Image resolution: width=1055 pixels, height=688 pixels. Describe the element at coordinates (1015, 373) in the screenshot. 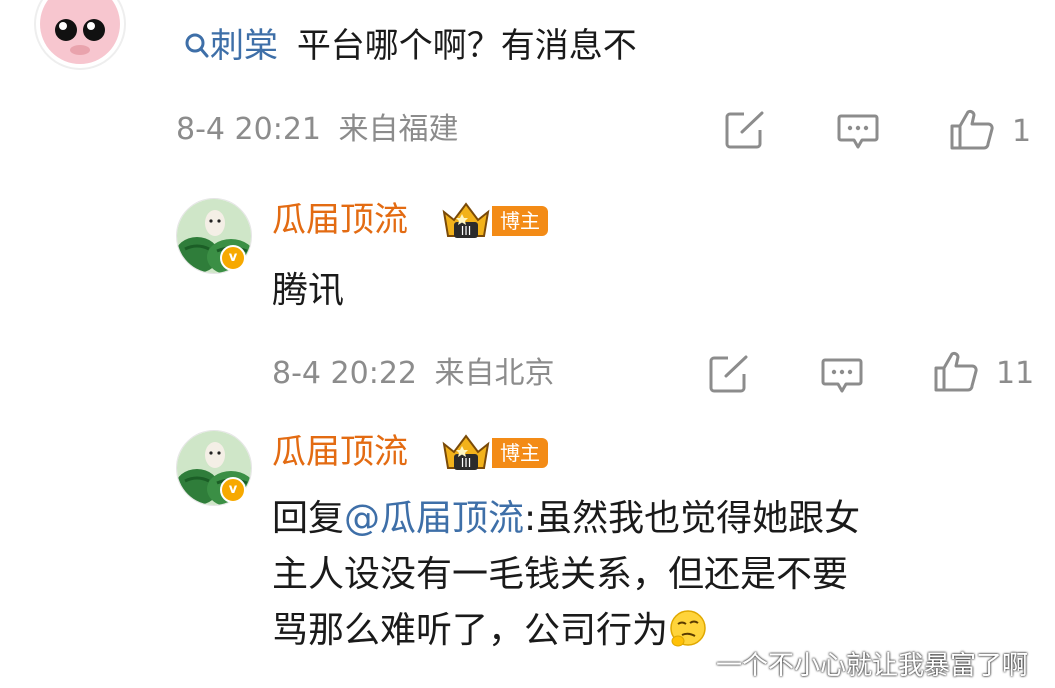

I see `like-count: 11` at that location.